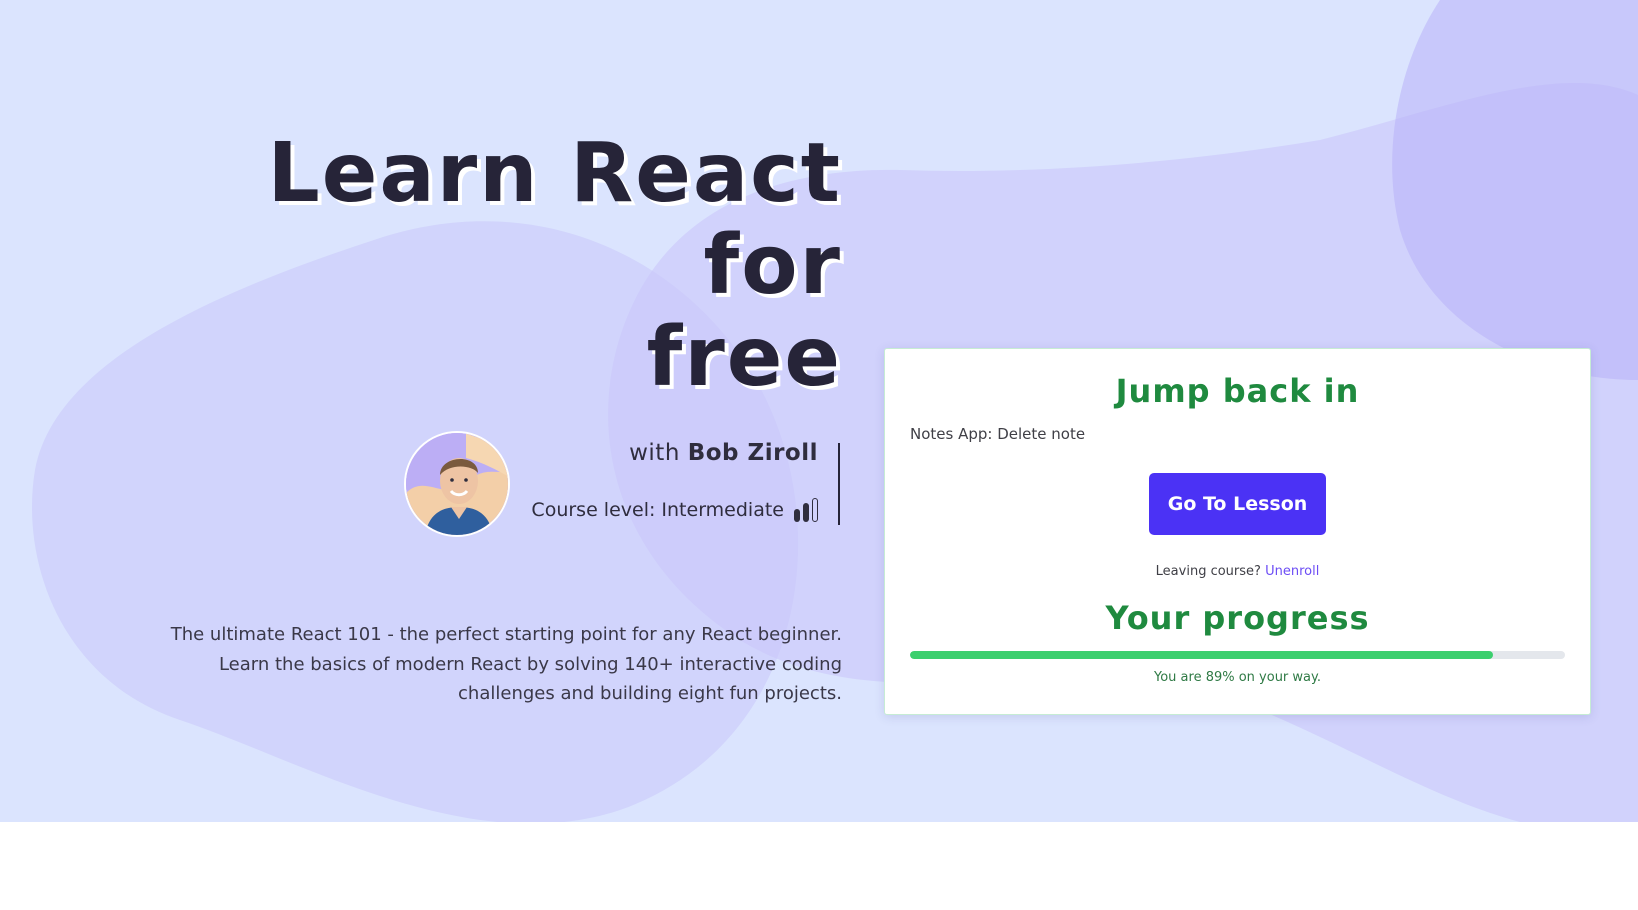  What do you see at coordinates (1237, 391) in the screenshot?
I see `jump-back-heading: Jump back in` at bounding box center [1237, 391].